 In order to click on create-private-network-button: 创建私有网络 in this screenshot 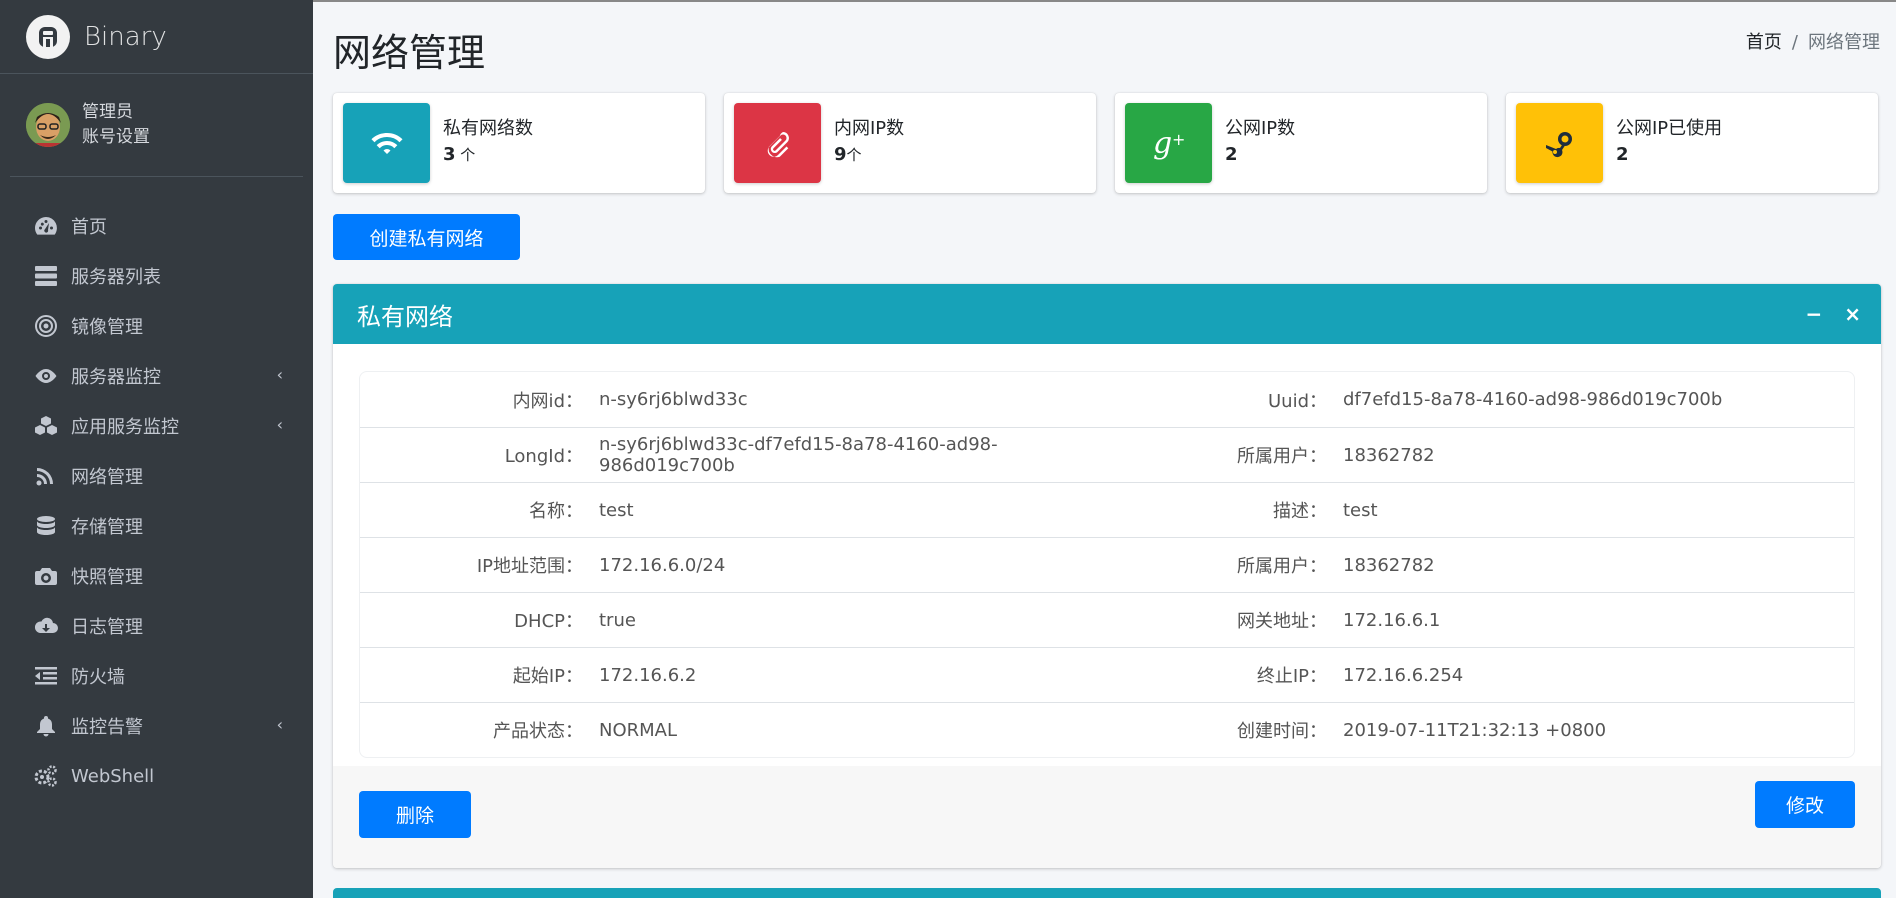, I will do `click(426, 237)`.